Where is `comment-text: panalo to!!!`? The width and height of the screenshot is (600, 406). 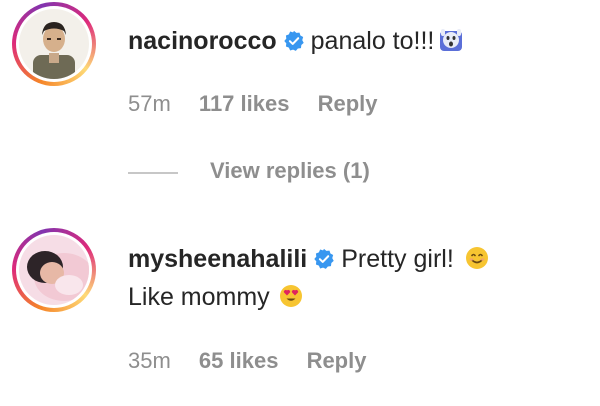
comment-text: panalo to!!! is located at coordinates (372, 41).